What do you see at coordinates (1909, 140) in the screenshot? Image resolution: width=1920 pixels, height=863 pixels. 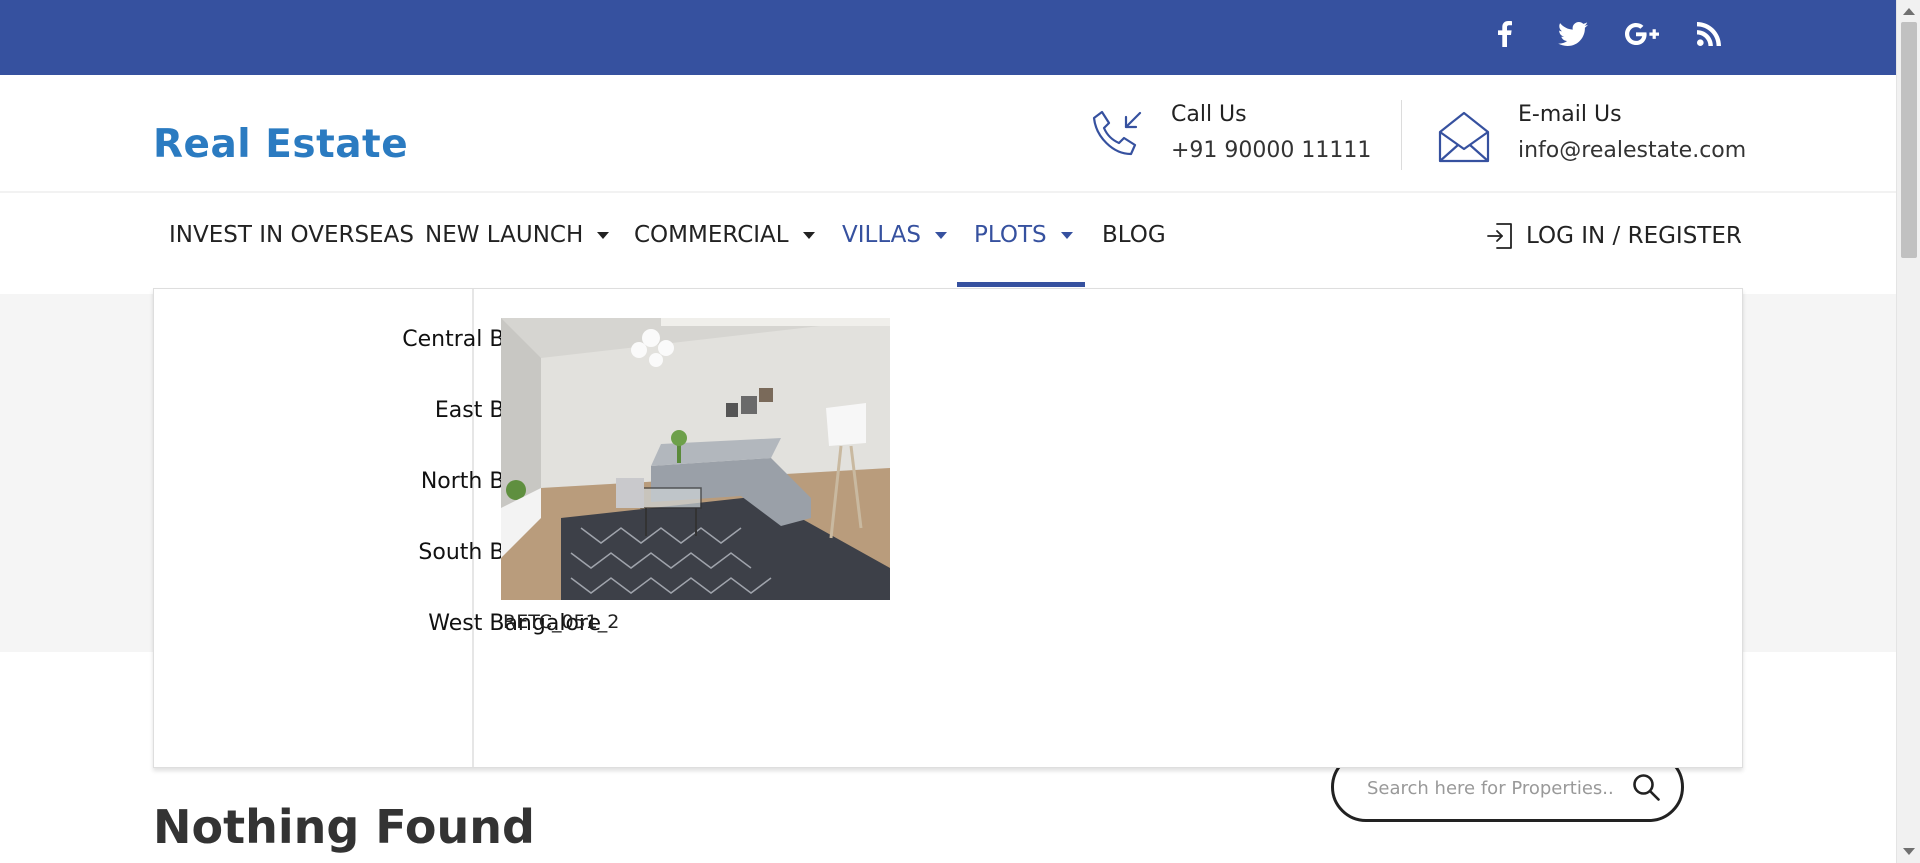 I see `scrollbar-thumb` at bounding box center [1909, 140].